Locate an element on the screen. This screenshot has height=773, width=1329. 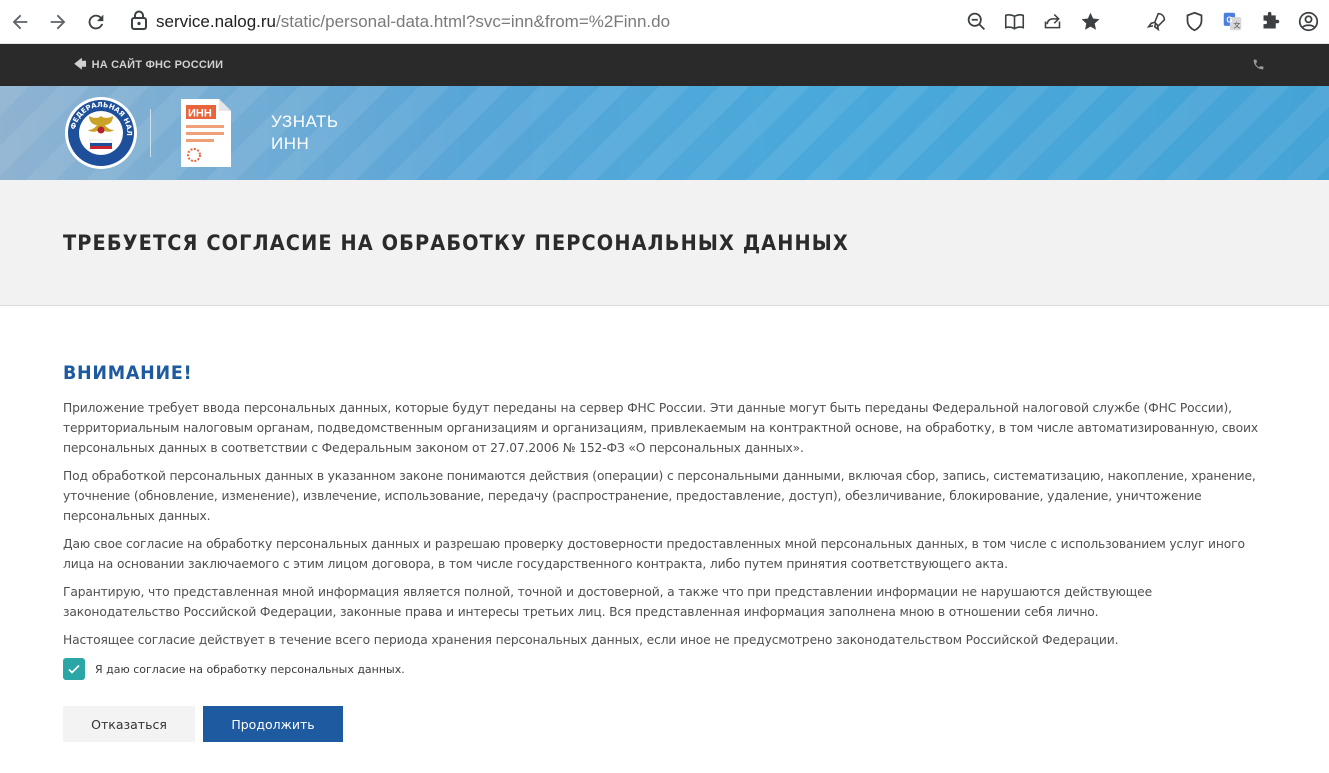
shield-icon is located at coordinates (1194, 22).